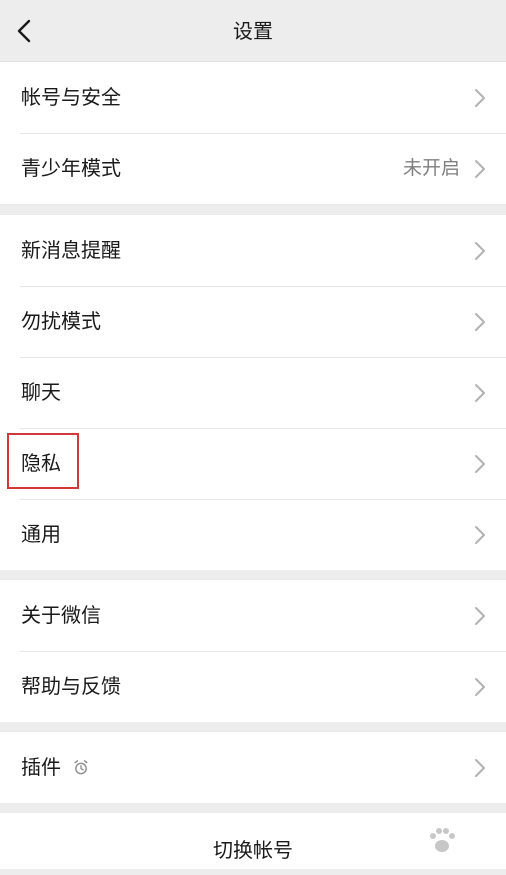 The width and height of the screenshot is (506, 875). I want to click on settings-item-new-message-notification: 新消息提醒, so click(253, 250).